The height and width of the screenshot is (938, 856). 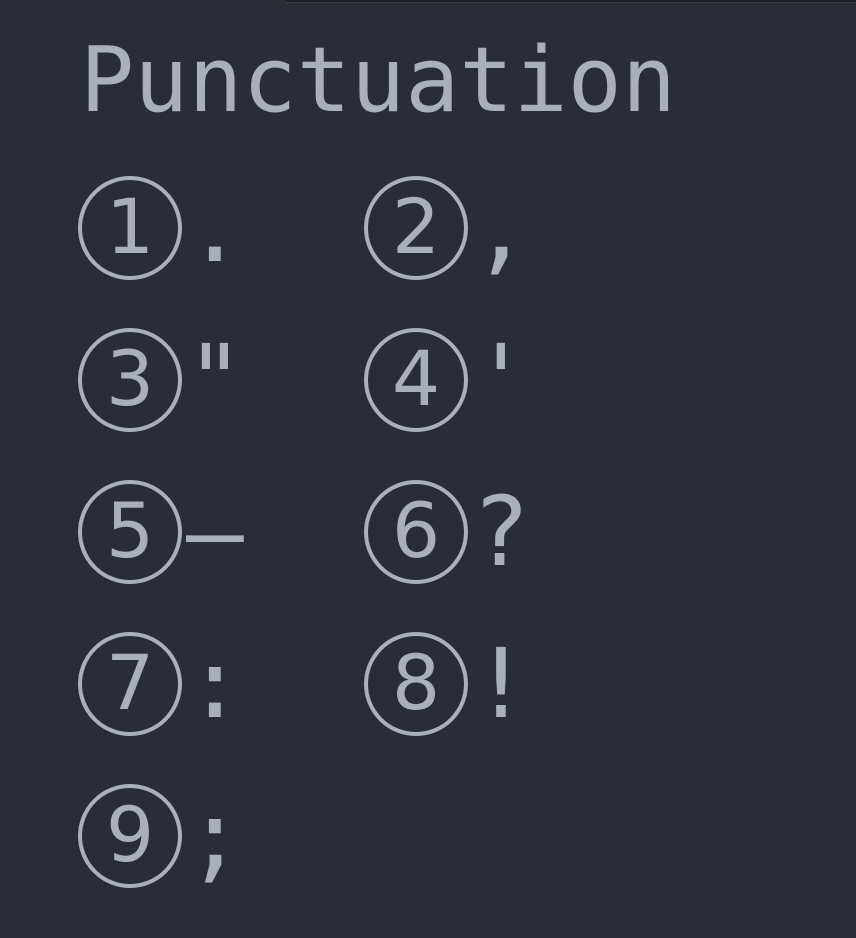 I want to click on circled-number-badge: 2, so click(x=416, y=228).